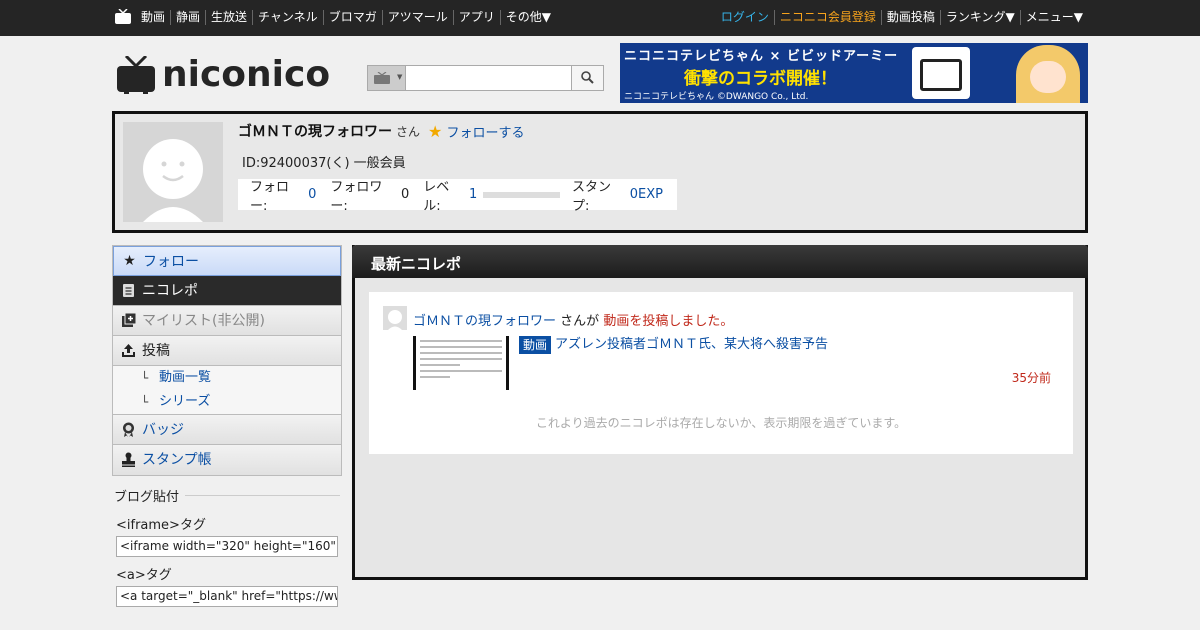 The height and width of the screenshot is (630, 1200). I want to click on register-link: ニコニコ会員登録, so click(827, 17).